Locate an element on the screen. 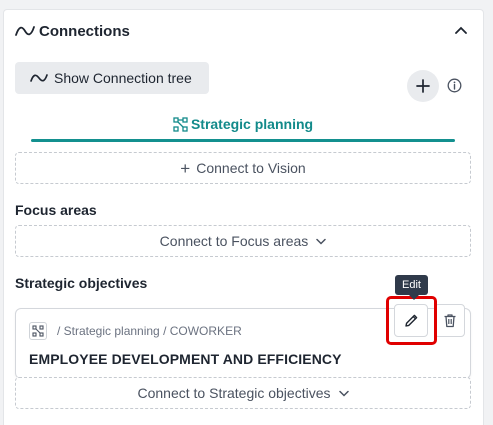 The width and height of the screenshot is (493, 425). plus-icon is located at coordinates (423, 86).